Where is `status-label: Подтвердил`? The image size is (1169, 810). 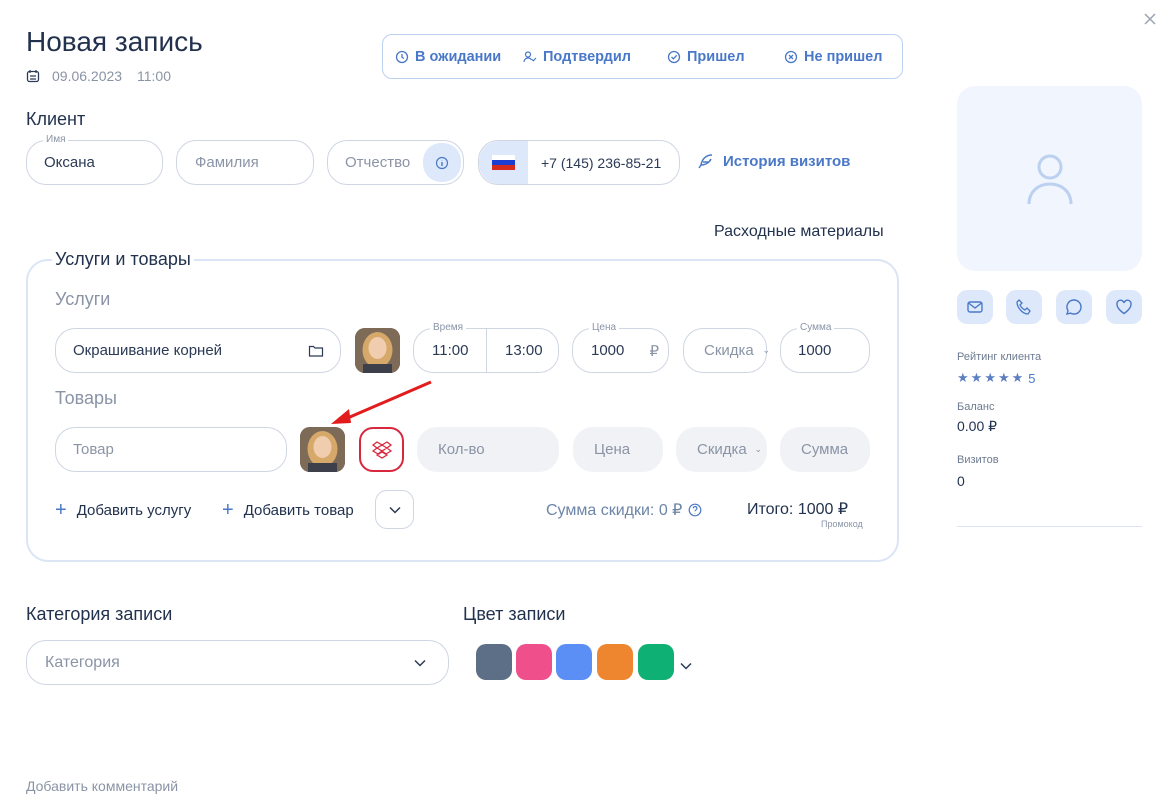 status-label: Подтвердил is located at coordinates (587, 56).